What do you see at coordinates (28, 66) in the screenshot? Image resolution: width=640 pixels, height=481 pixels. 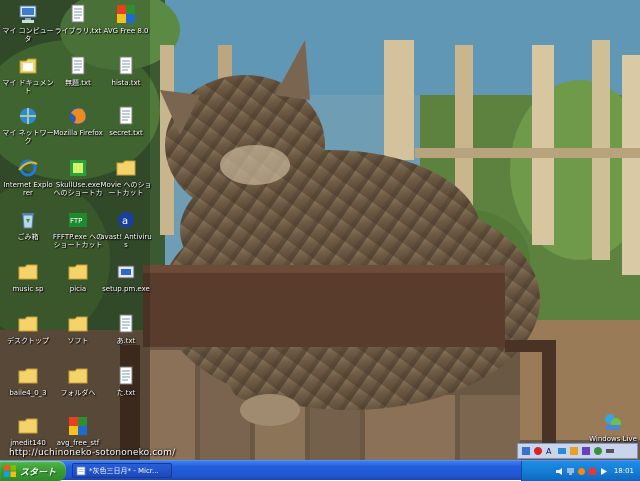 I see `documents-icon` at bounding box center [28, 66].